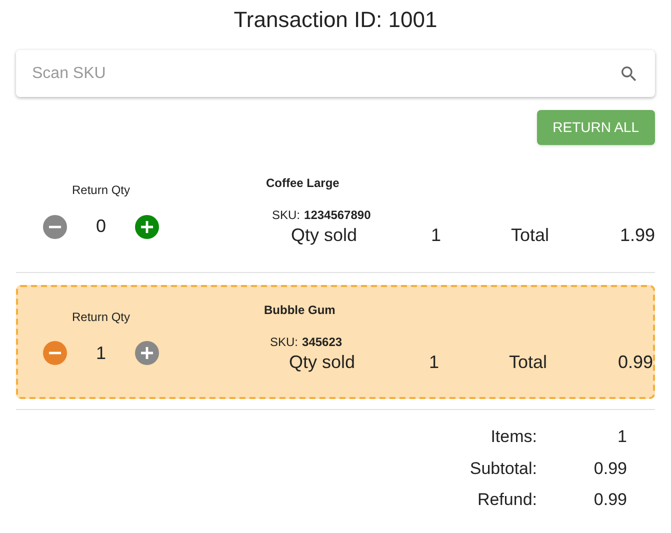  I want to click on plus-circle-icon, so click(147, 226).